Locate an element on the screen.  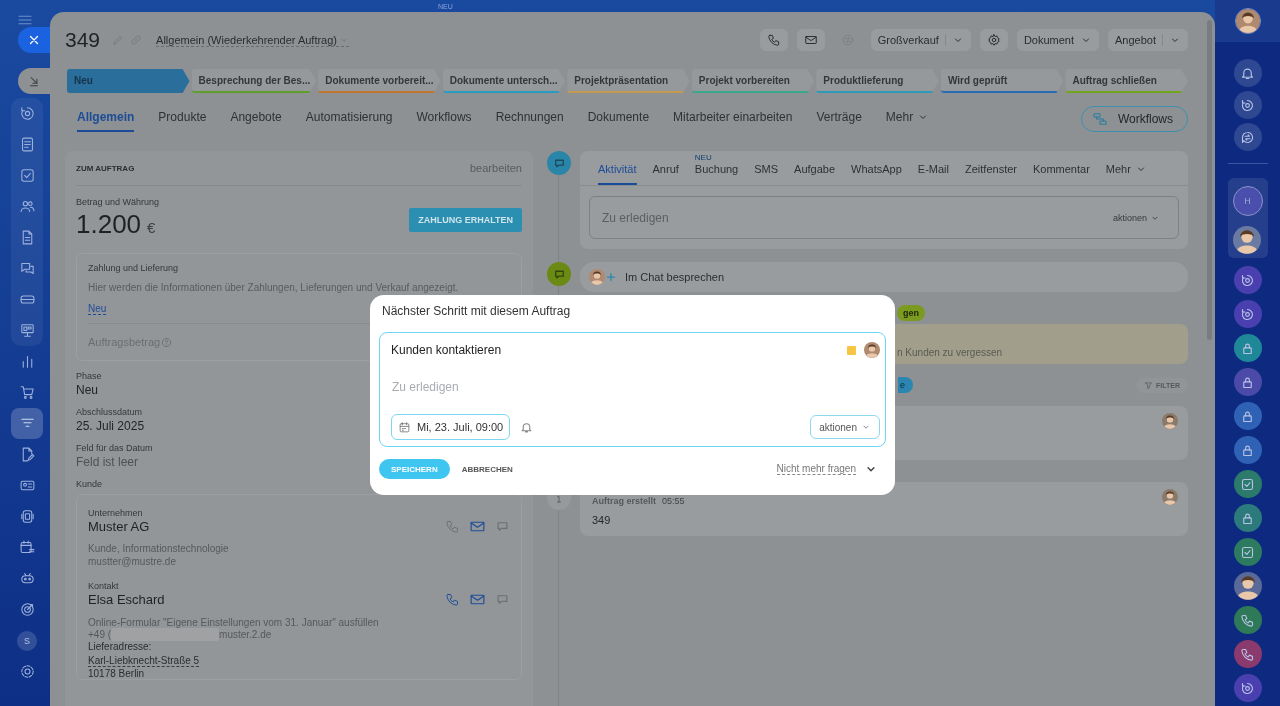
activity-tab: Kommentar is located at coordinates (1061, 174).